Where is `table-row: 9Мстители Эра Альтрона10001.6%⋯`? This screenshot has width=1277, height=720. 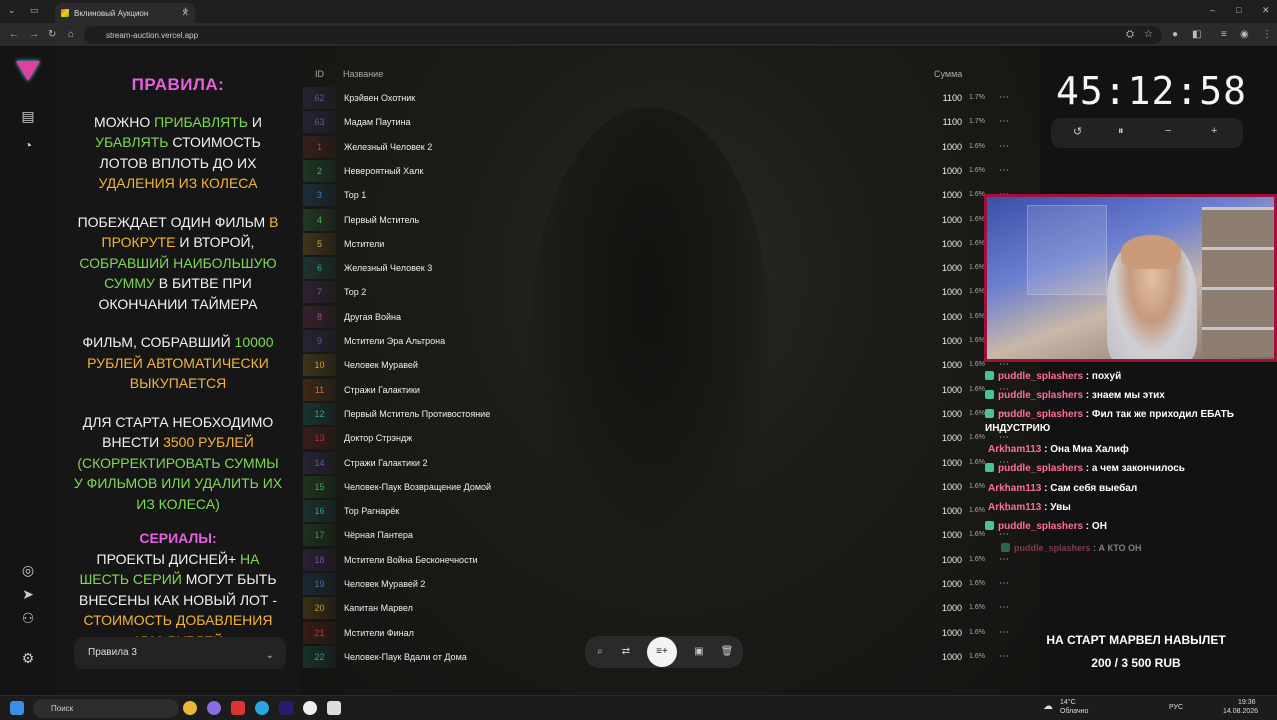
table-row: 9Мстители Эра Альтрона10001.6%⋯ is located at coordinates (662, 341).